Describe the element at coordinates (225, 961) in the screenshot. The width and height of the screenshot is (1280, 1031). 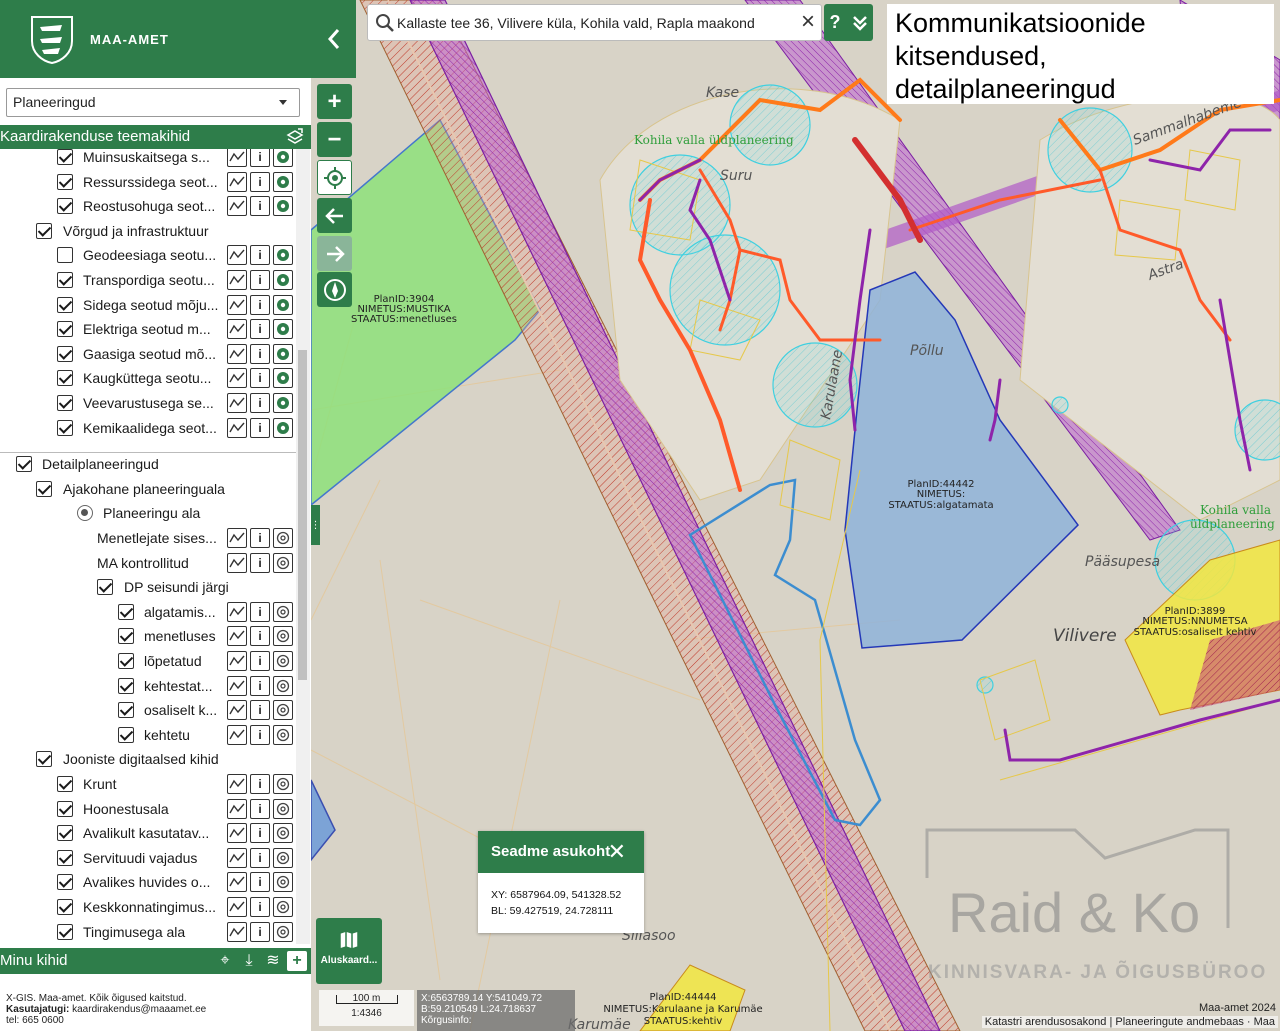
I see `locate-layer-icon: ⌖` at that location.